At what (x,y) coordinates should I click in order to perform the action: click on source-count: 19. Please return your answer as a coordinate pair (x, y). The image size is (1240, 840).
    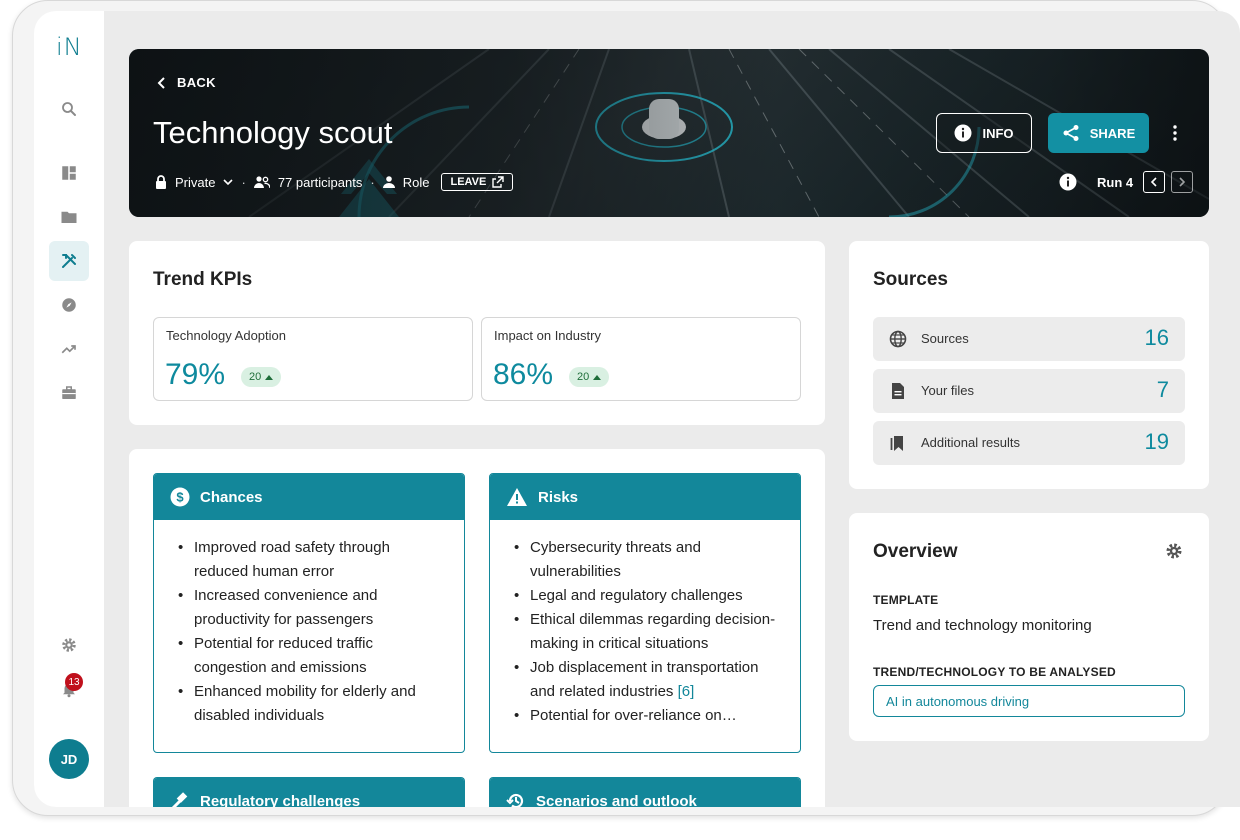
    Looking at the image, I should click on (1156, 441).